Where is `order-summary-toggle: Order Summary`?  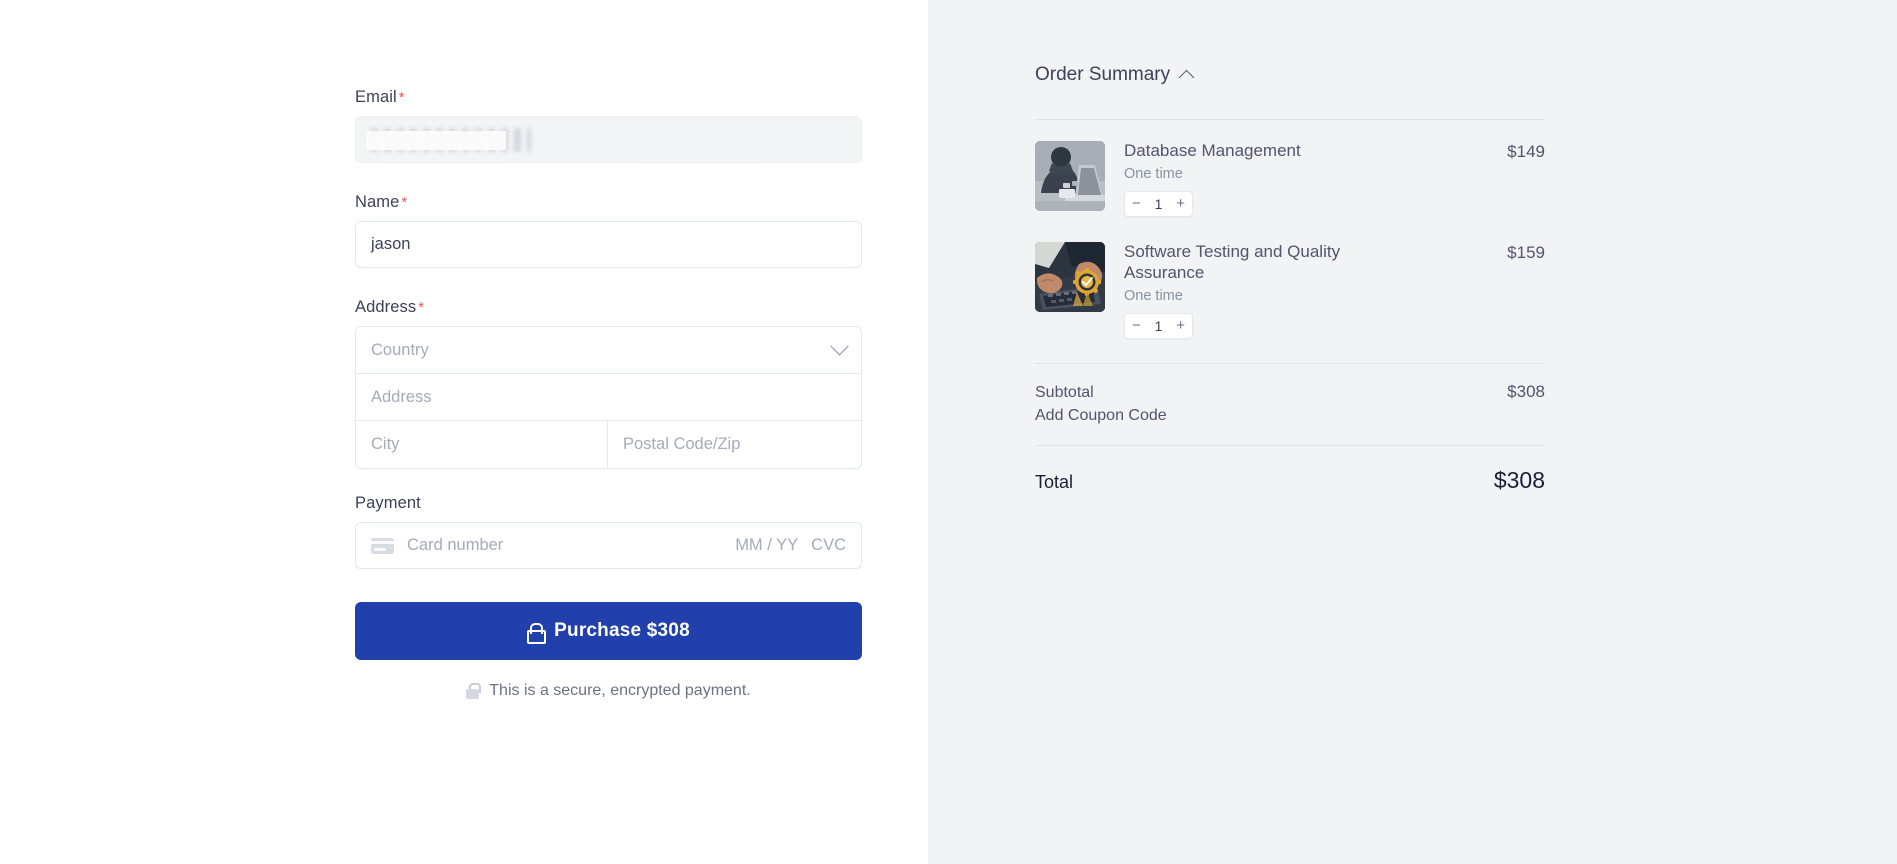
order-summary-toggle: Order Summary is located at coordinates (1290, 75).